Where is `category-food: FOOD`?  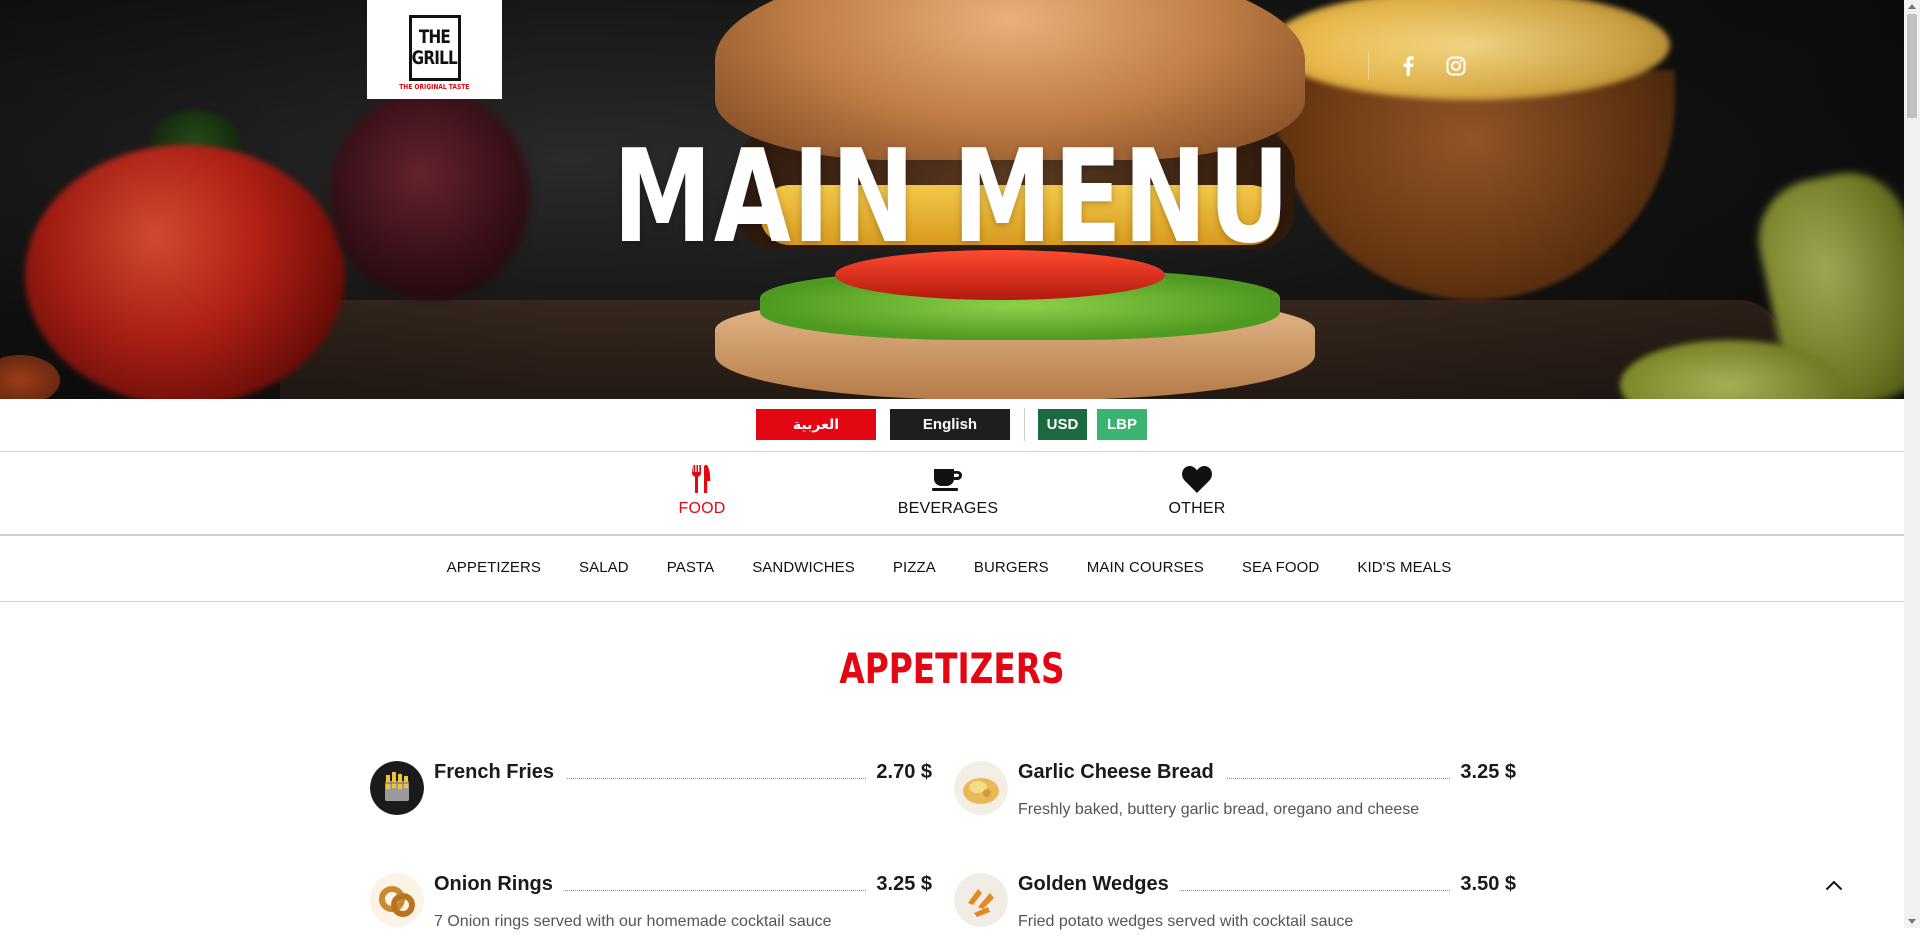 category-food: FOOD is located at coordinates (702, 490).